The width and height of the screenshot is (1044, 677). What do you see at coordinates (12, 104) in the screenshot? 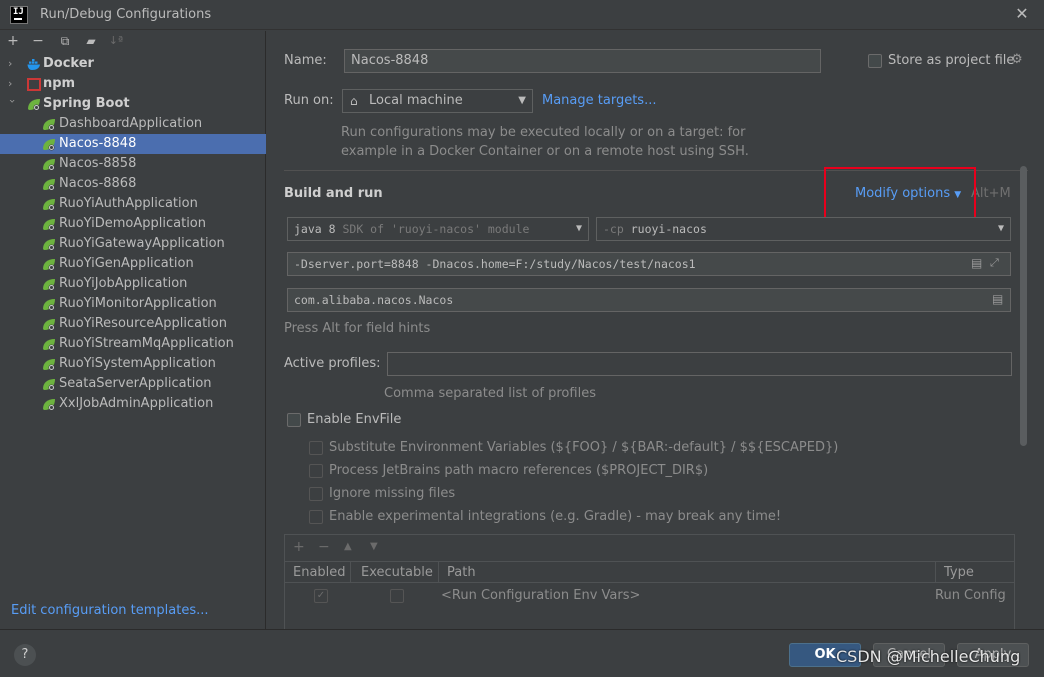
I see `chevron-down-icon: ›` at bounding box center [12, 104].